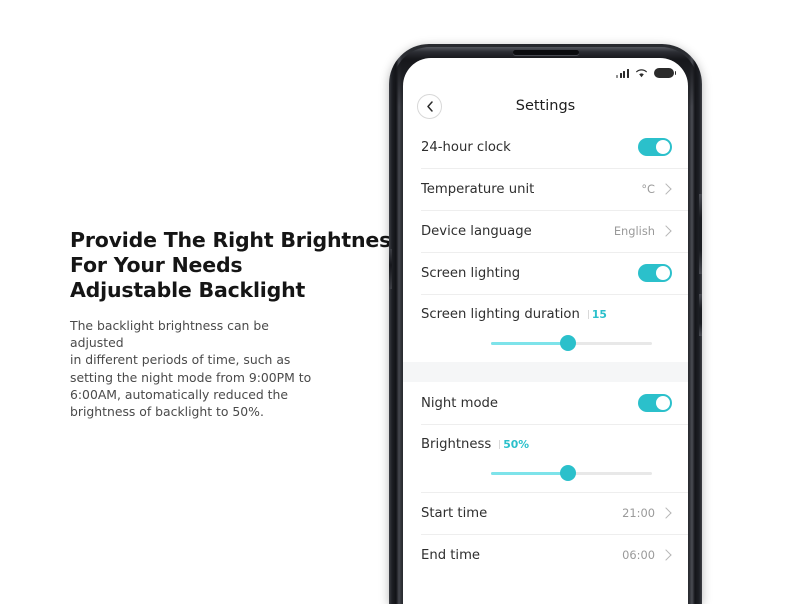 The image size is (800, 604). Describe the element at coordinates (188, 290) in the screenshot. I see `headline-line-3: Adjustable Backlight` at that location.